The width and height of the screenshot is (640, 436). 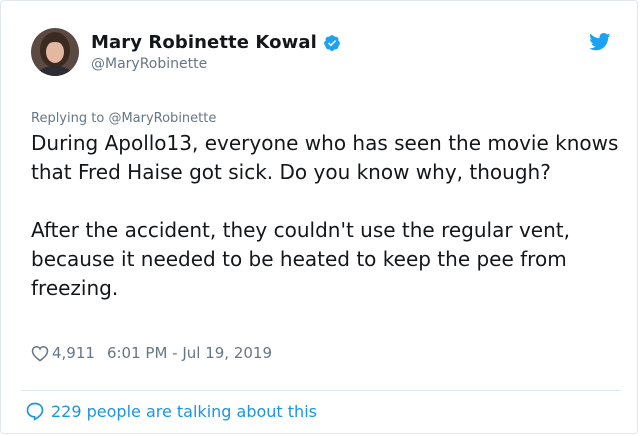 I want to click on tweet-timestamp: 6:01 PM - Jul 19, 2019, so click(x=189, y=353).